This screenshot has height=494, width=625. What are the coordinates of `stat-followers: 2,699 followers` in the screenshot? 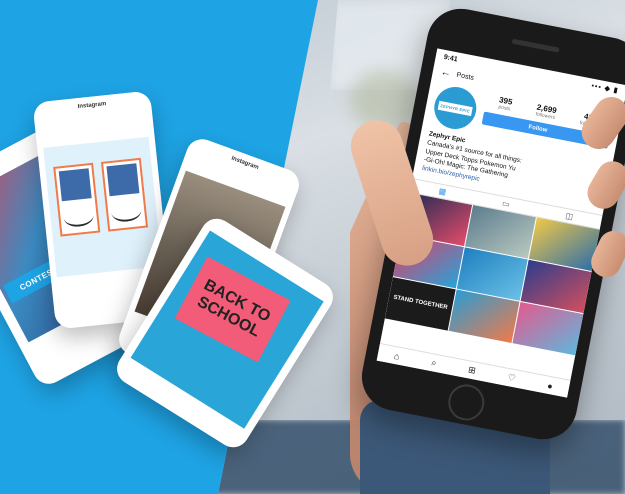 It's located at (546, 112).